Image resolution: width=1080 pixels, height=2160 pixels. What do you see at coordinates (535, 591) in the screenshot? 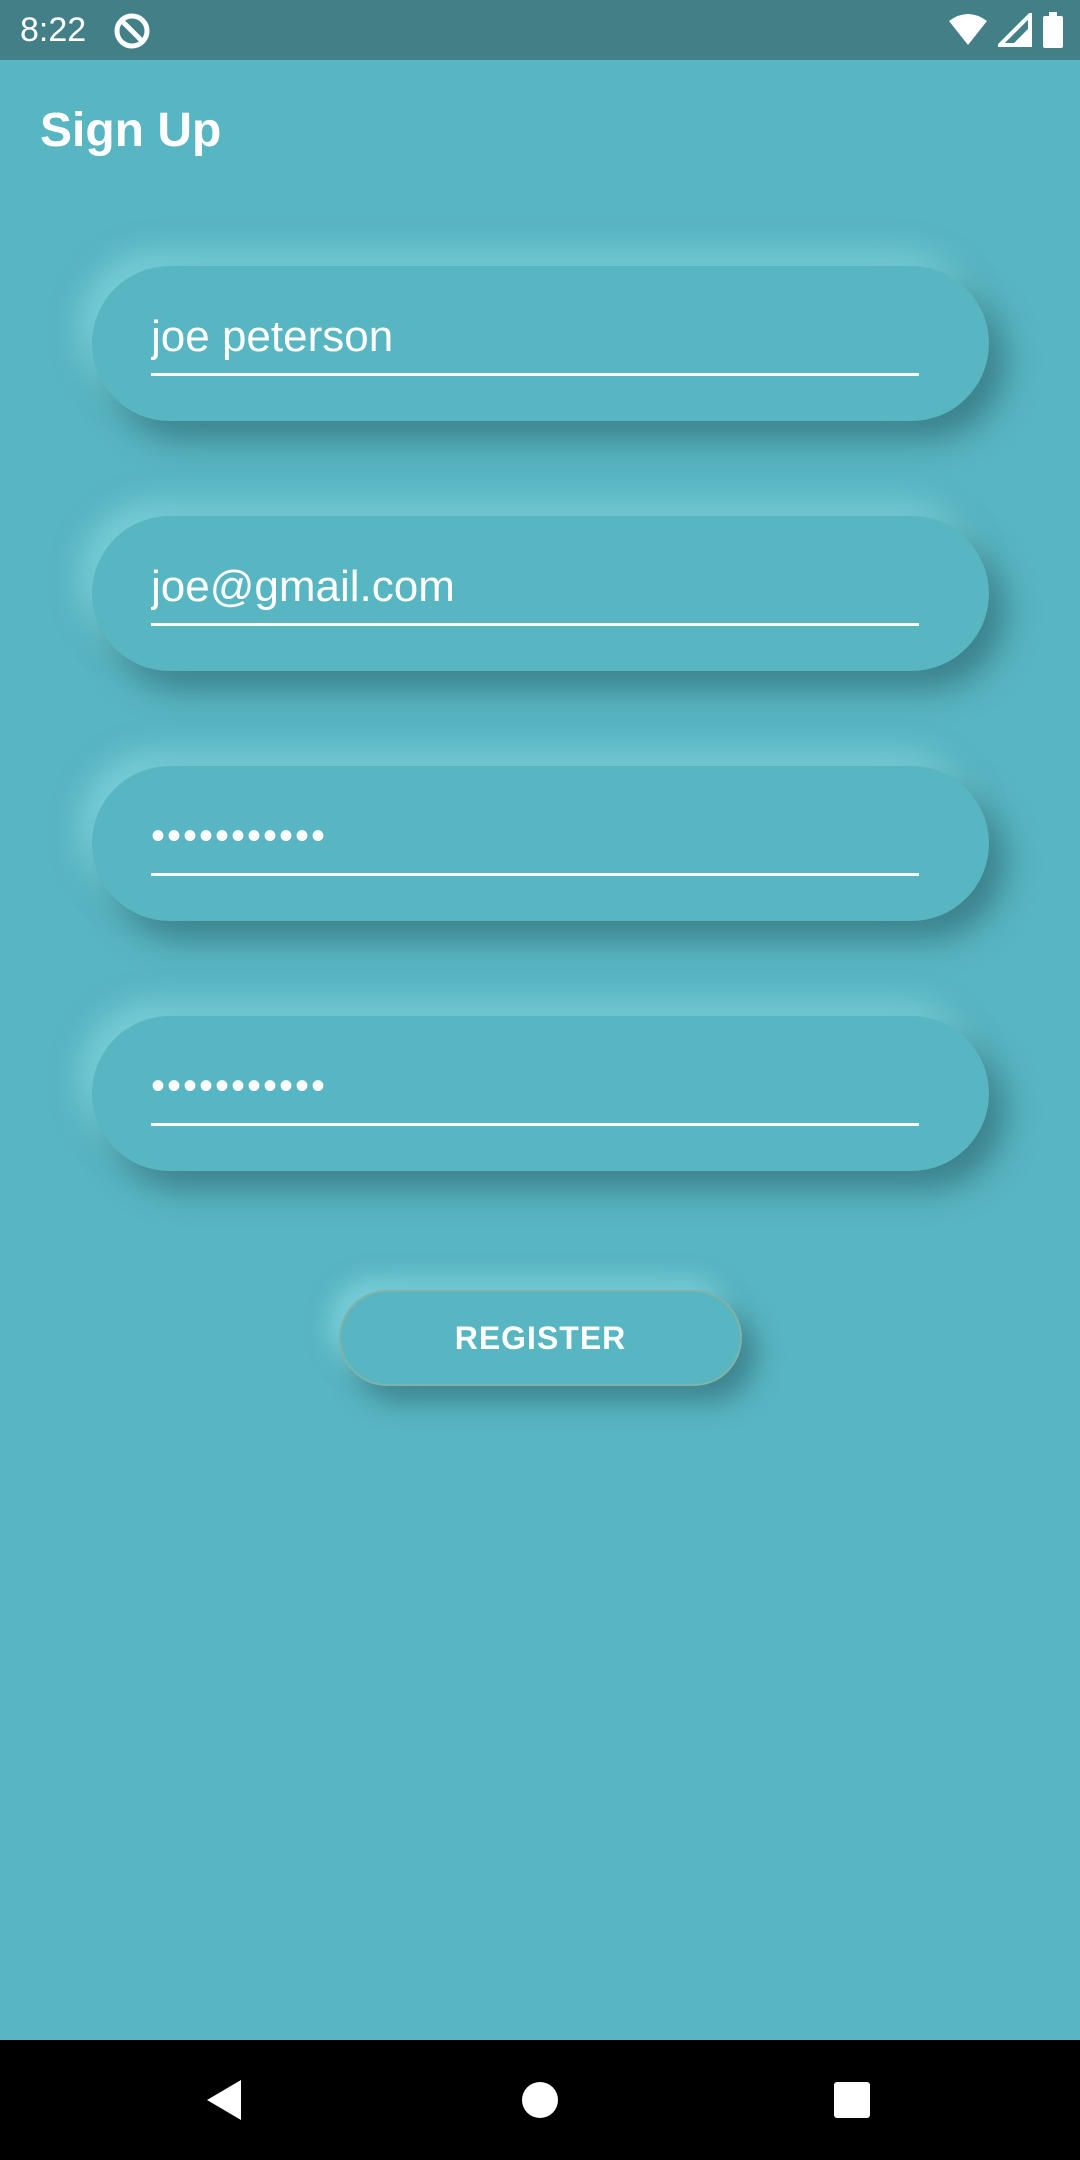
I see `email-input` at bounding box center [535, 591].